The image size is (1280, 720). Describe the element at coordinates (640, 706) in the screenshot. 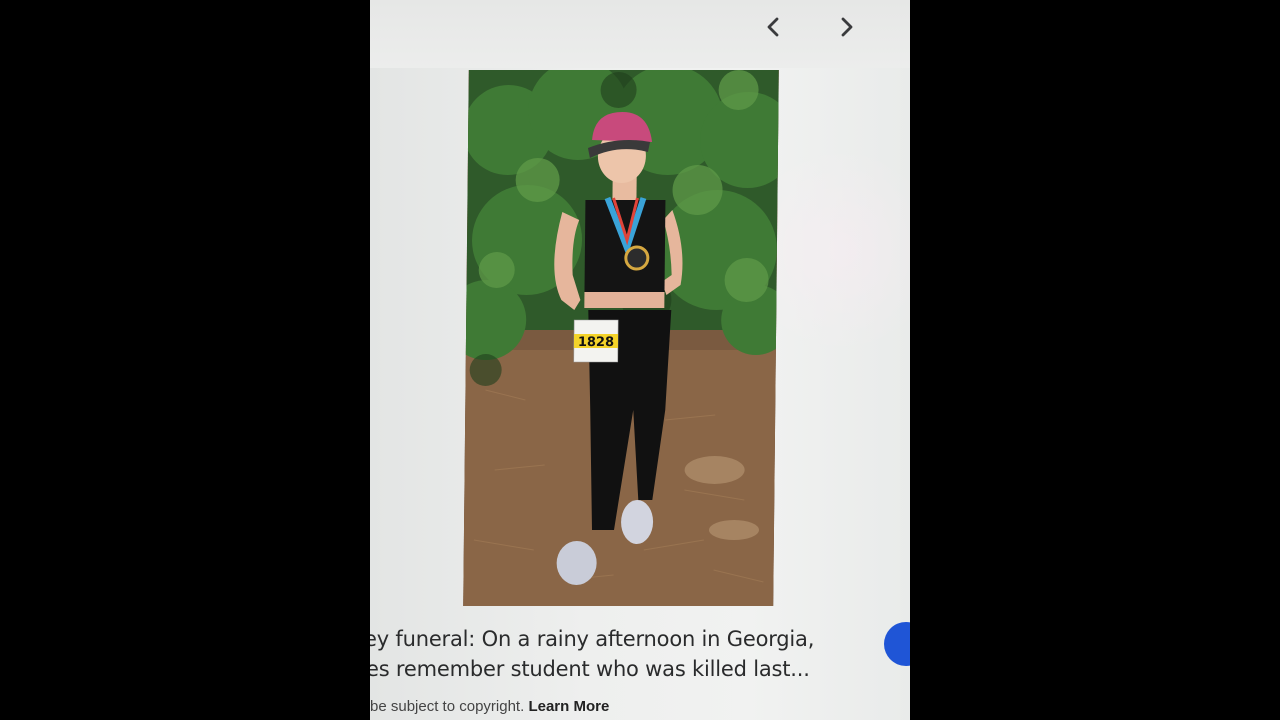

I see `copyright-notice: be subject to copyright. Learn More` at that location.